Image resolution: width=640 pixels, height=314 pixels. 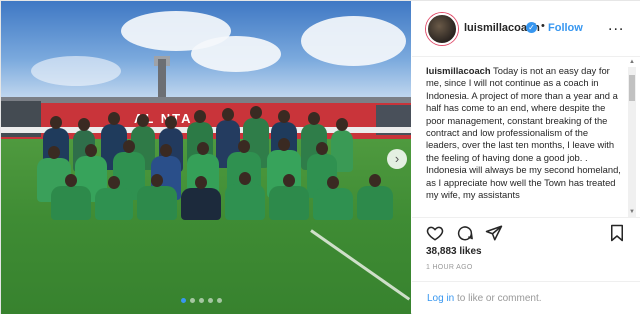 I want to click on floodlight-pole, so click(x=162, y=80).